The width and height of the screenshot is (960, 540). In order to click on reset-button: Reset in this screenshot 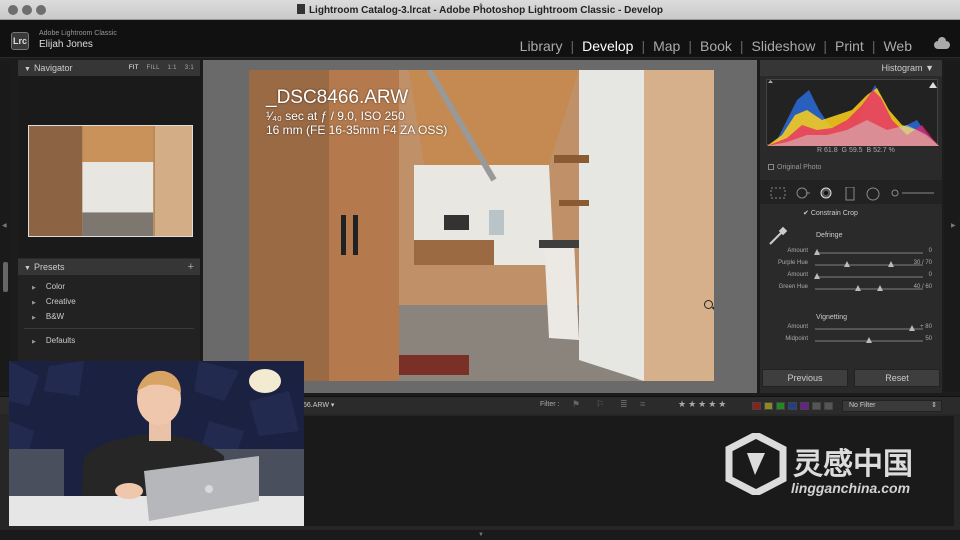, I will do `click(897, 378)`.